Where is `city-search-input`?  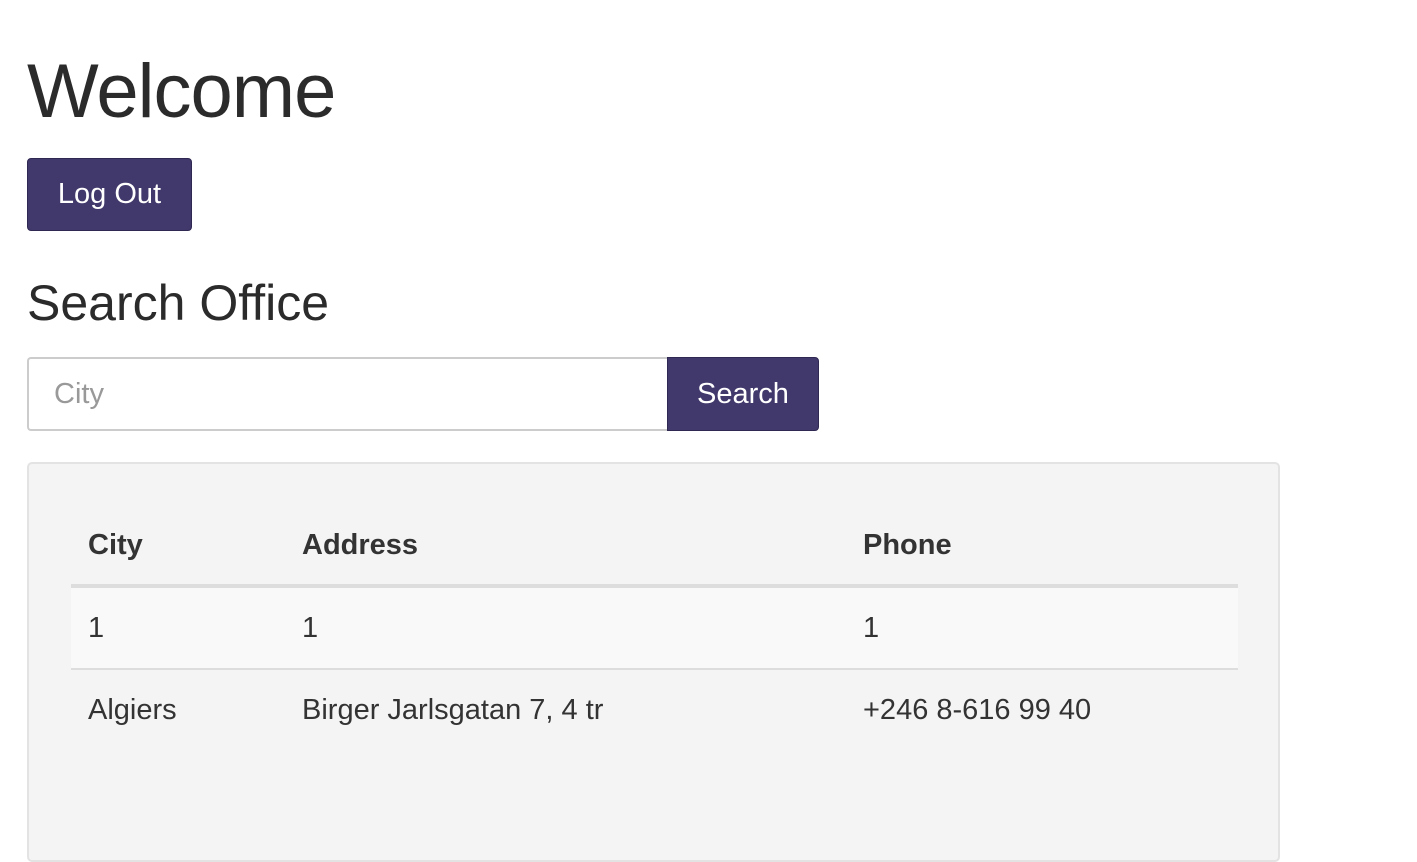 city-search-input is located at coordinates (347, 394).